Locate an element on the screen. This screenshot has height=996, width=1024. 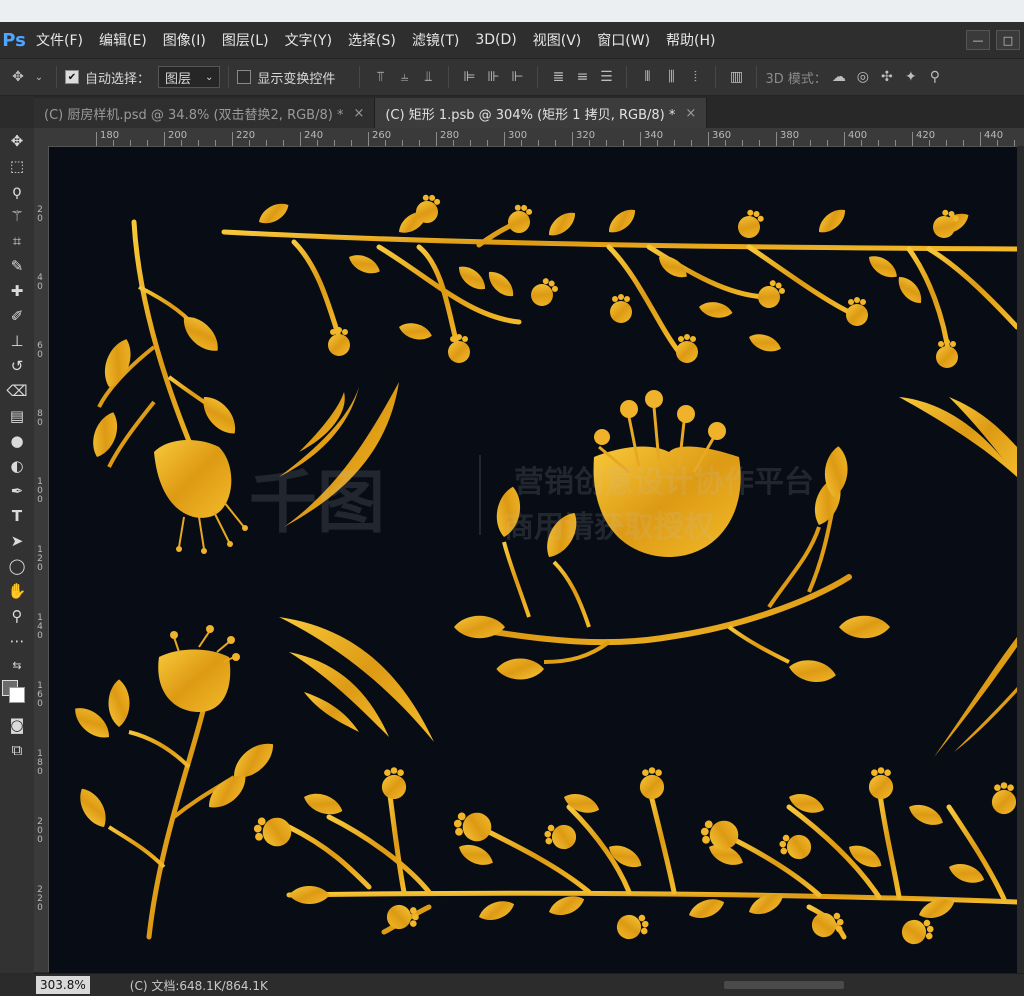
marquee-icon: ⬚ is located at coordinates (17, 165).